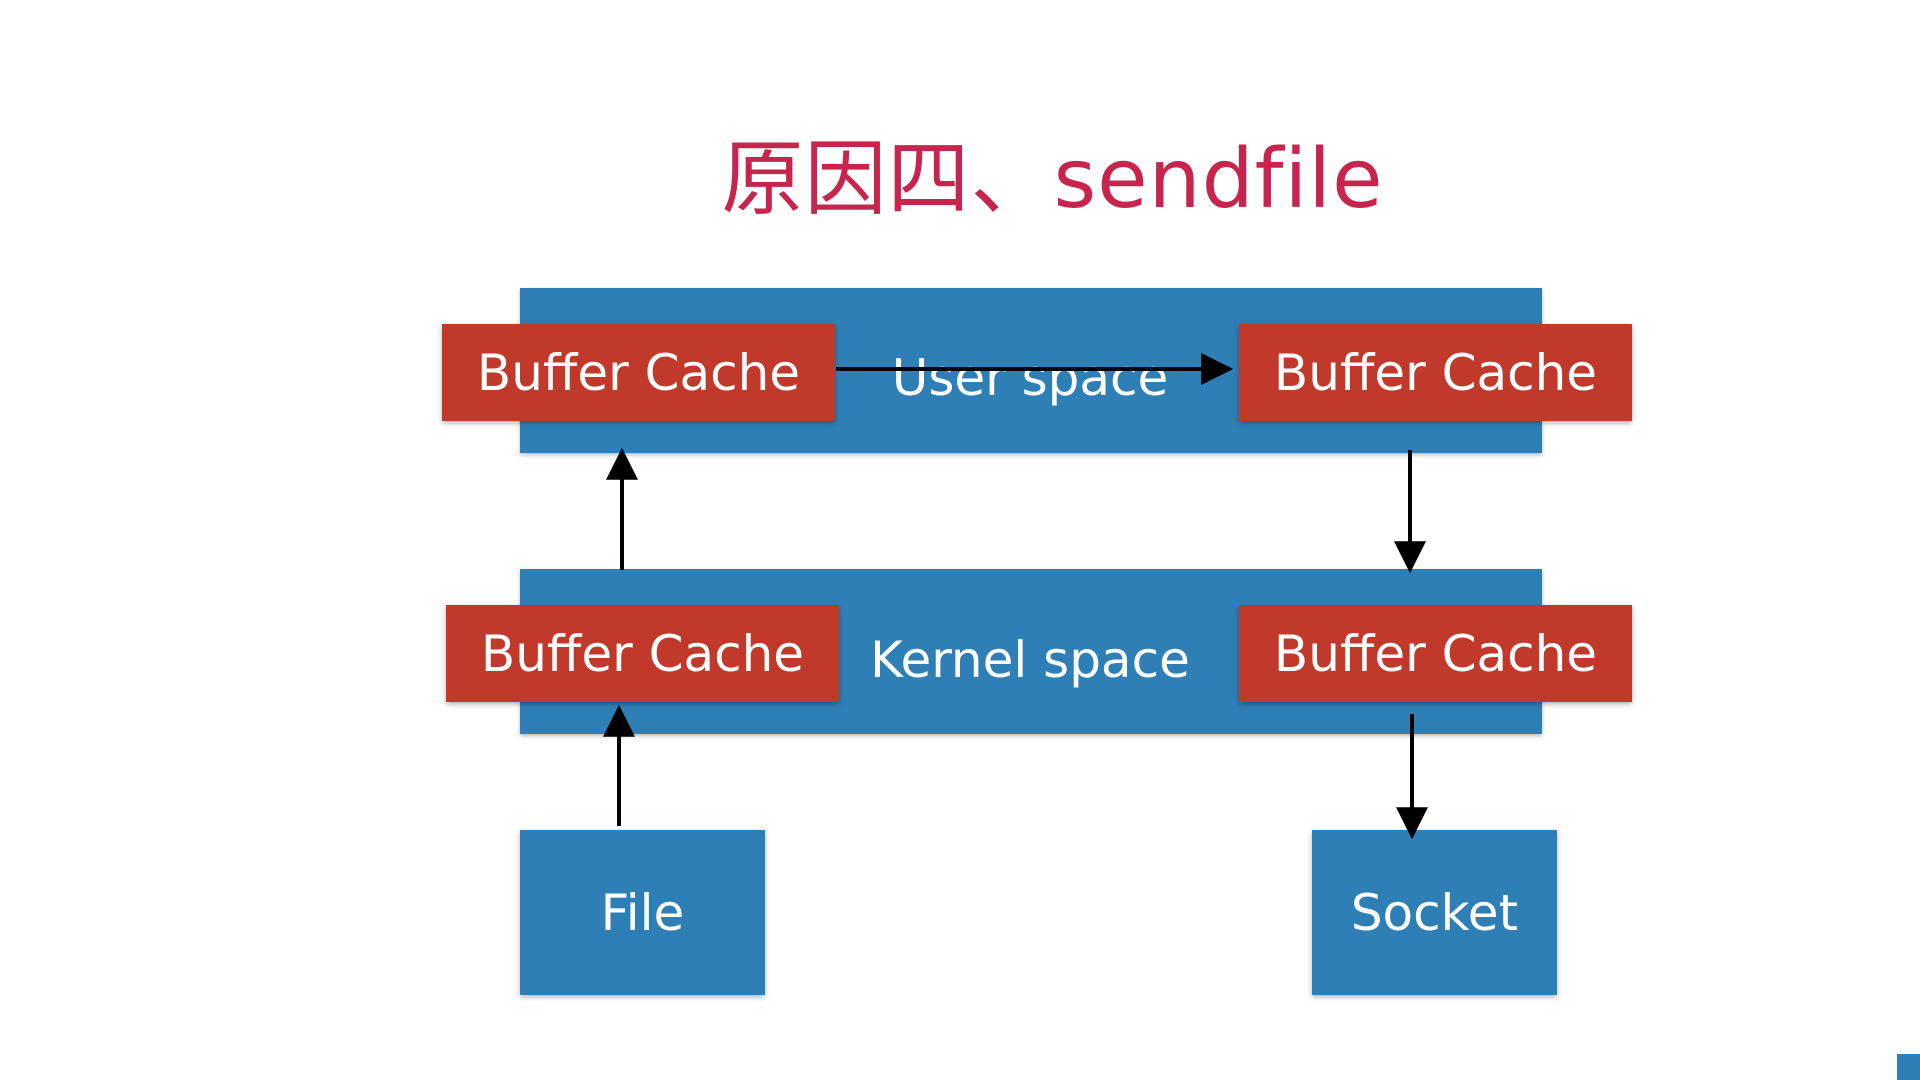 This screenshot has height=1080, width=1920. What do you see at coordinates (1908, 1067) in the screenshot?
I see `corner-mark` at bounding box center [1908, 1067].